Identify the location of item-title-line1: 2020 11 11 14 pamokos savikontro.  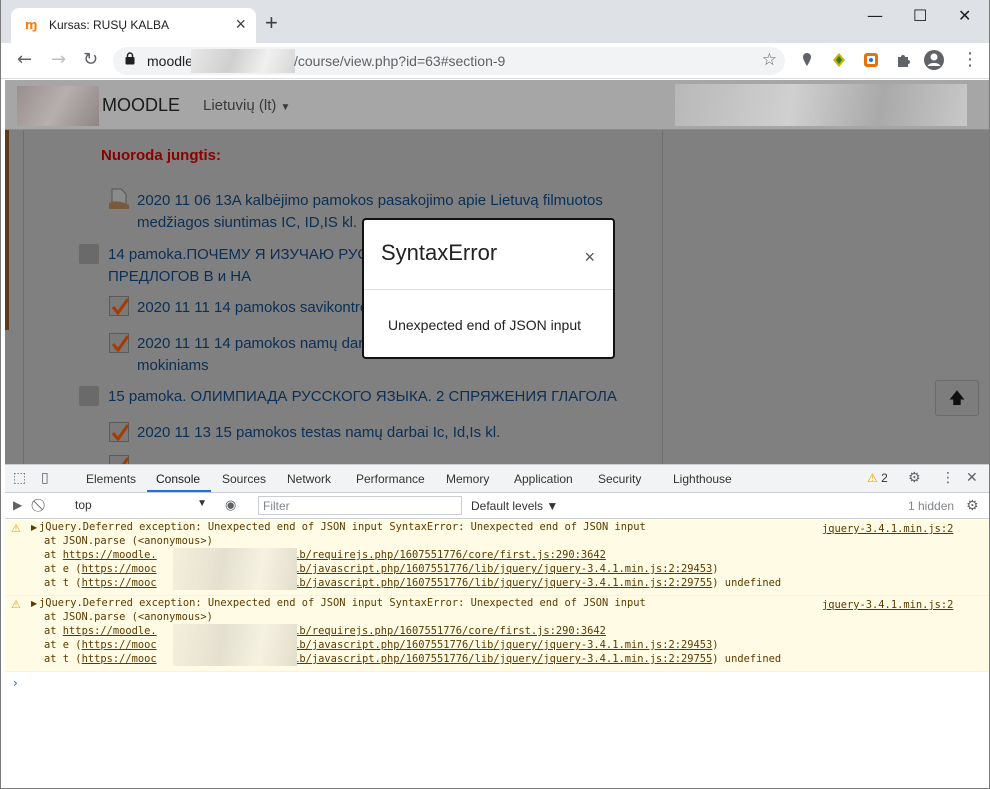
(253, 307).